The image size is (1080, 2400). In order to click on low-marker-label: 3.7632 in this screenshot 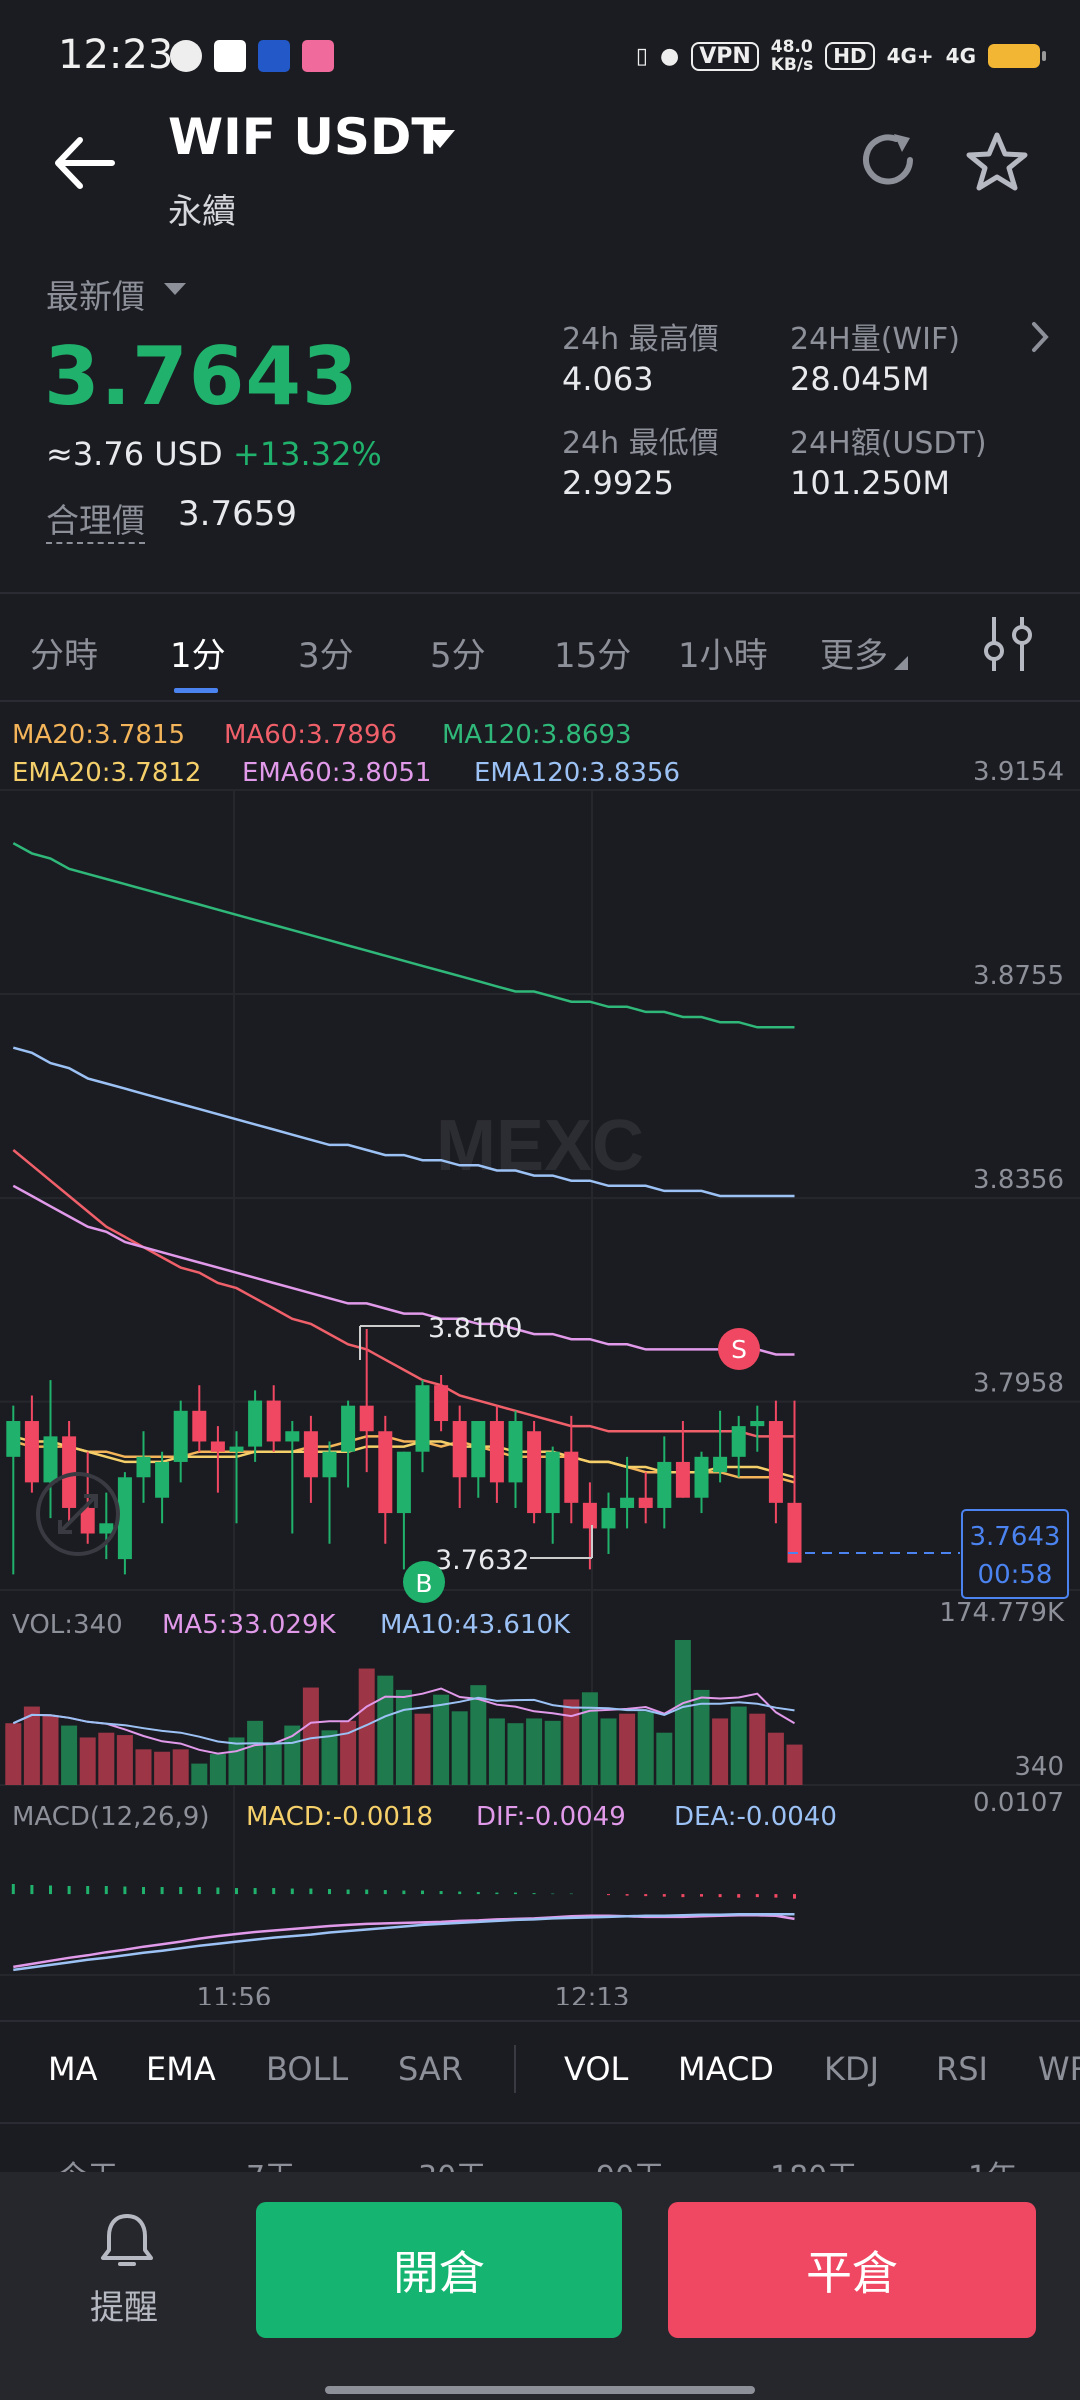, I will do `click(482, 1560)`.